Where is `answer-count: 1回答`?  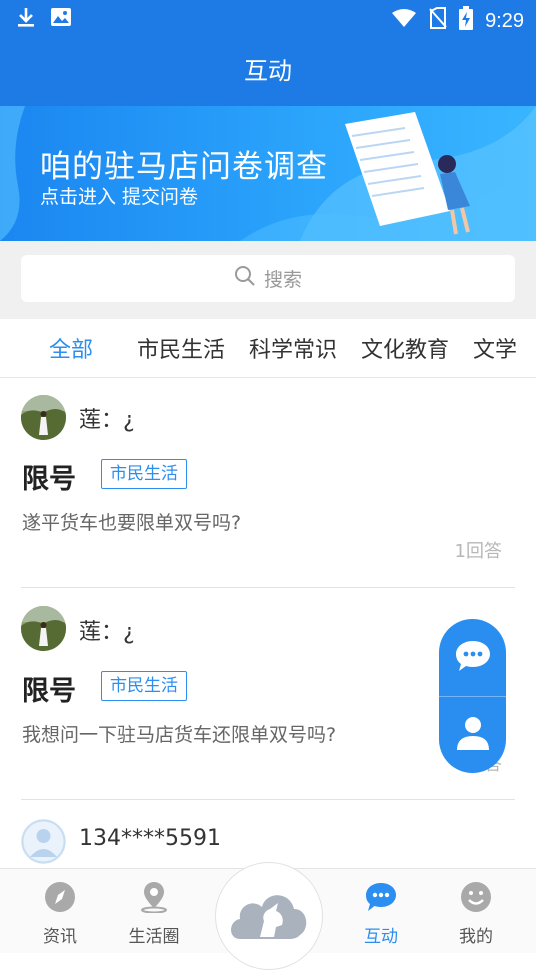 answer-count: 1回答 is located at coordinates (478, 551).